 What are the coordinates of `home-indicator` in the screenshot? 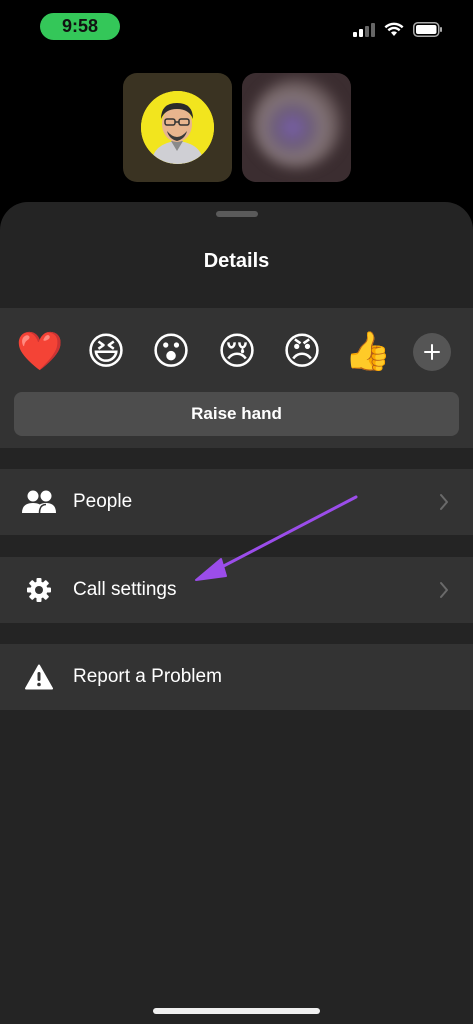 It's located at (236, 1011).